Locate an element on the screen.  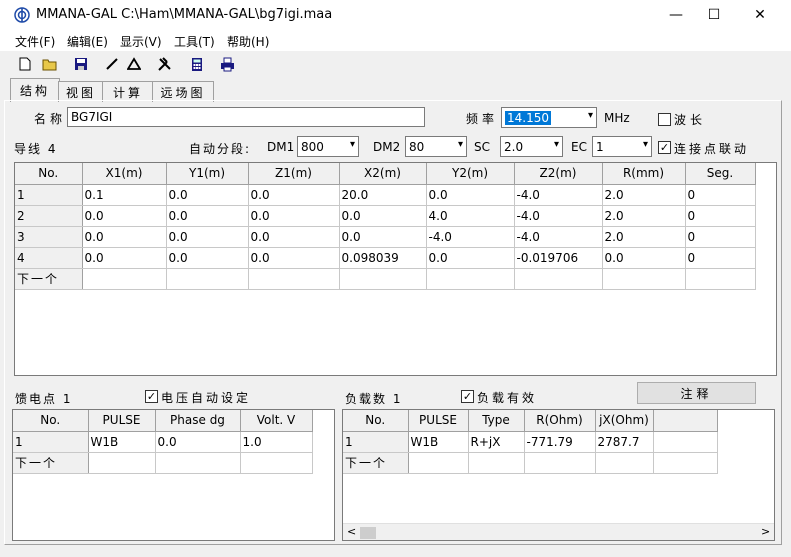
col-header-z1: Z1(m) is located at coordinates (294, 174).